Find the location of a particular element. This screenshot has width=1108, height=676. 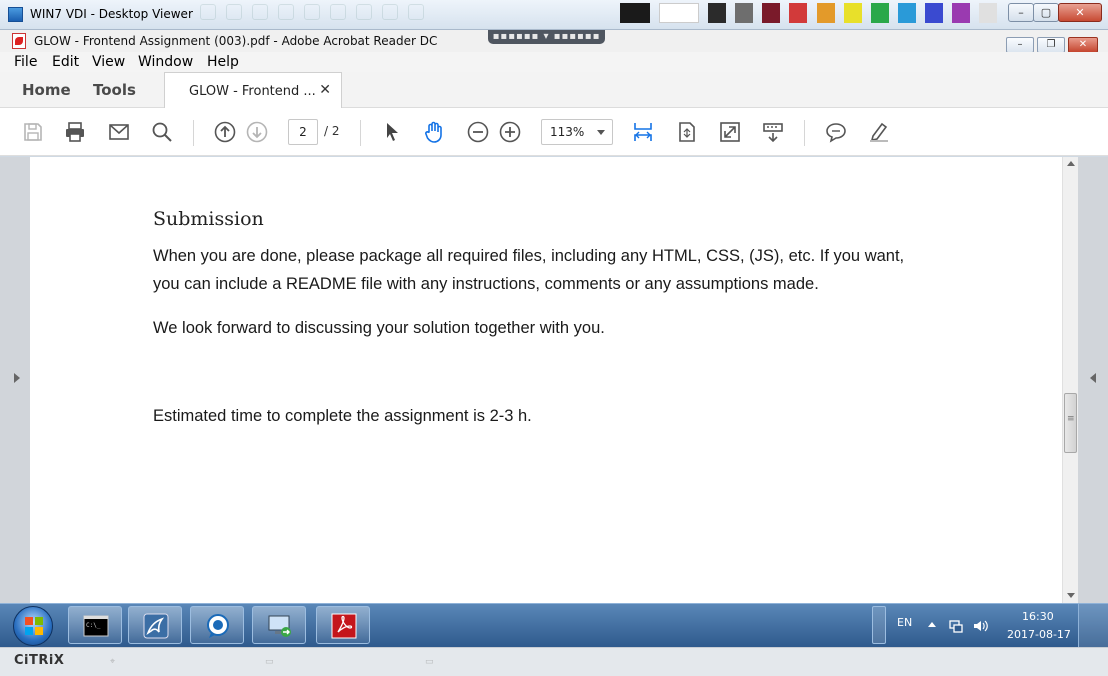

viewer-close-button: ✕ is located at coordinates (1080, 12).